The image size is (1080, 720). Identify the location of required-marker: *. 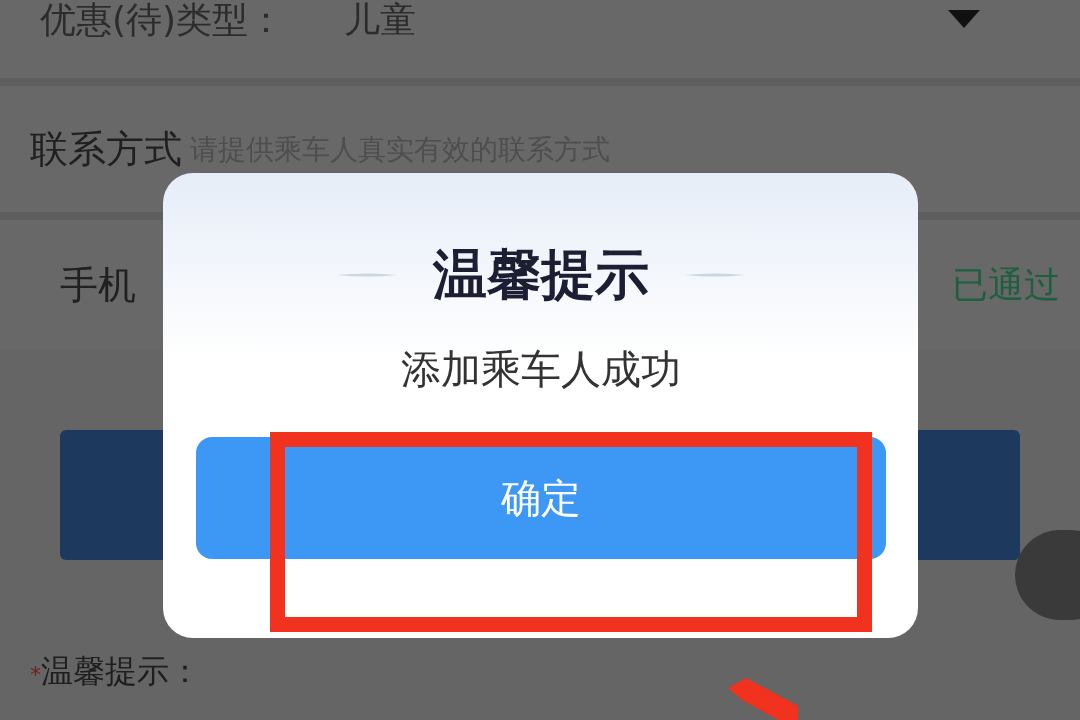
(35, 674).